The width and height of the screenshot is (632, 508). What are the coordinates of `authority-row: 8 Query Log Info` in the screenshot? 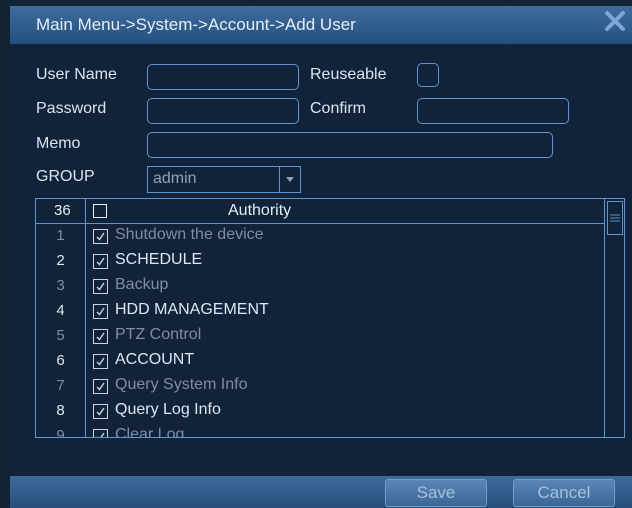 It's located at (320, 411).